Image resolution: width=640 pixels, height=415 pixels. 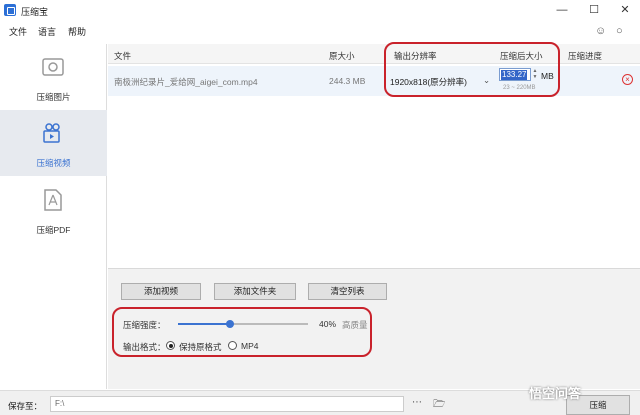 What do you see at coordinates (320, 30) in the screenshot?
I see `menu-bar: 文件 语言 帮助` at bounding box center [320, 30].